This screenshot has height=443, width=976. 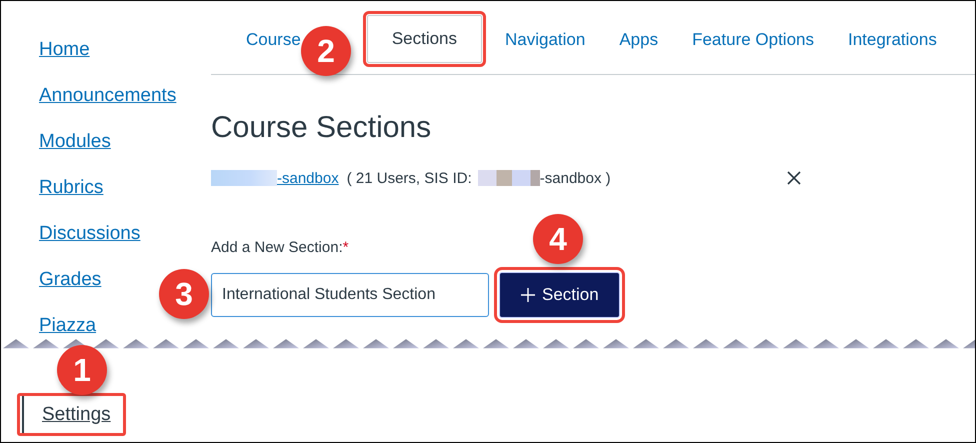 I want to click on sidebar-link: Settings, so click(x=71, y=414).